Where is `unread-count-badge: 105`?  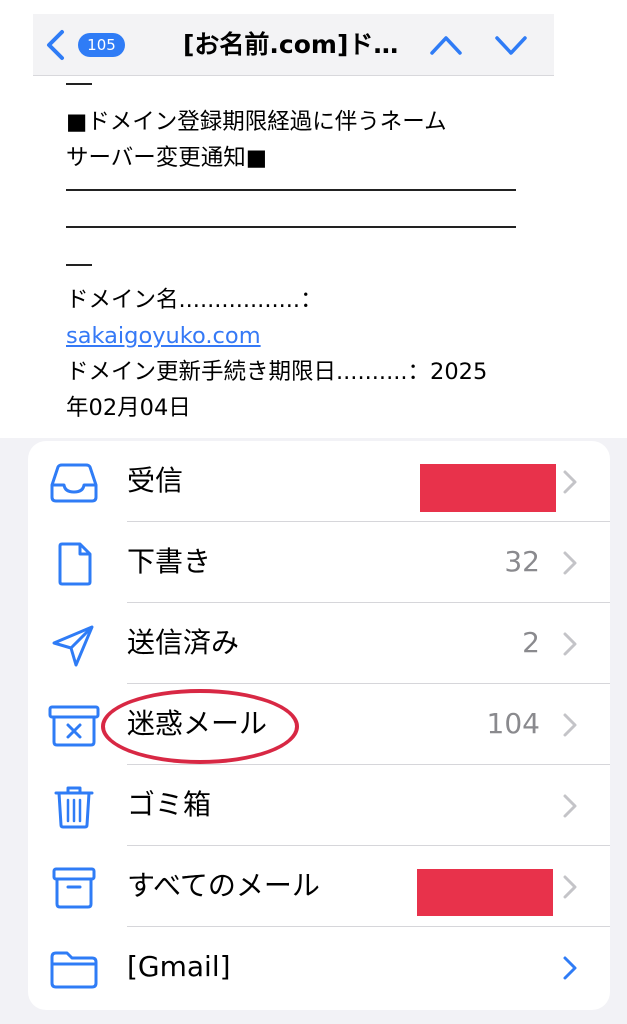 unread-count-badge: 105 is located at coordinates (101, 45).